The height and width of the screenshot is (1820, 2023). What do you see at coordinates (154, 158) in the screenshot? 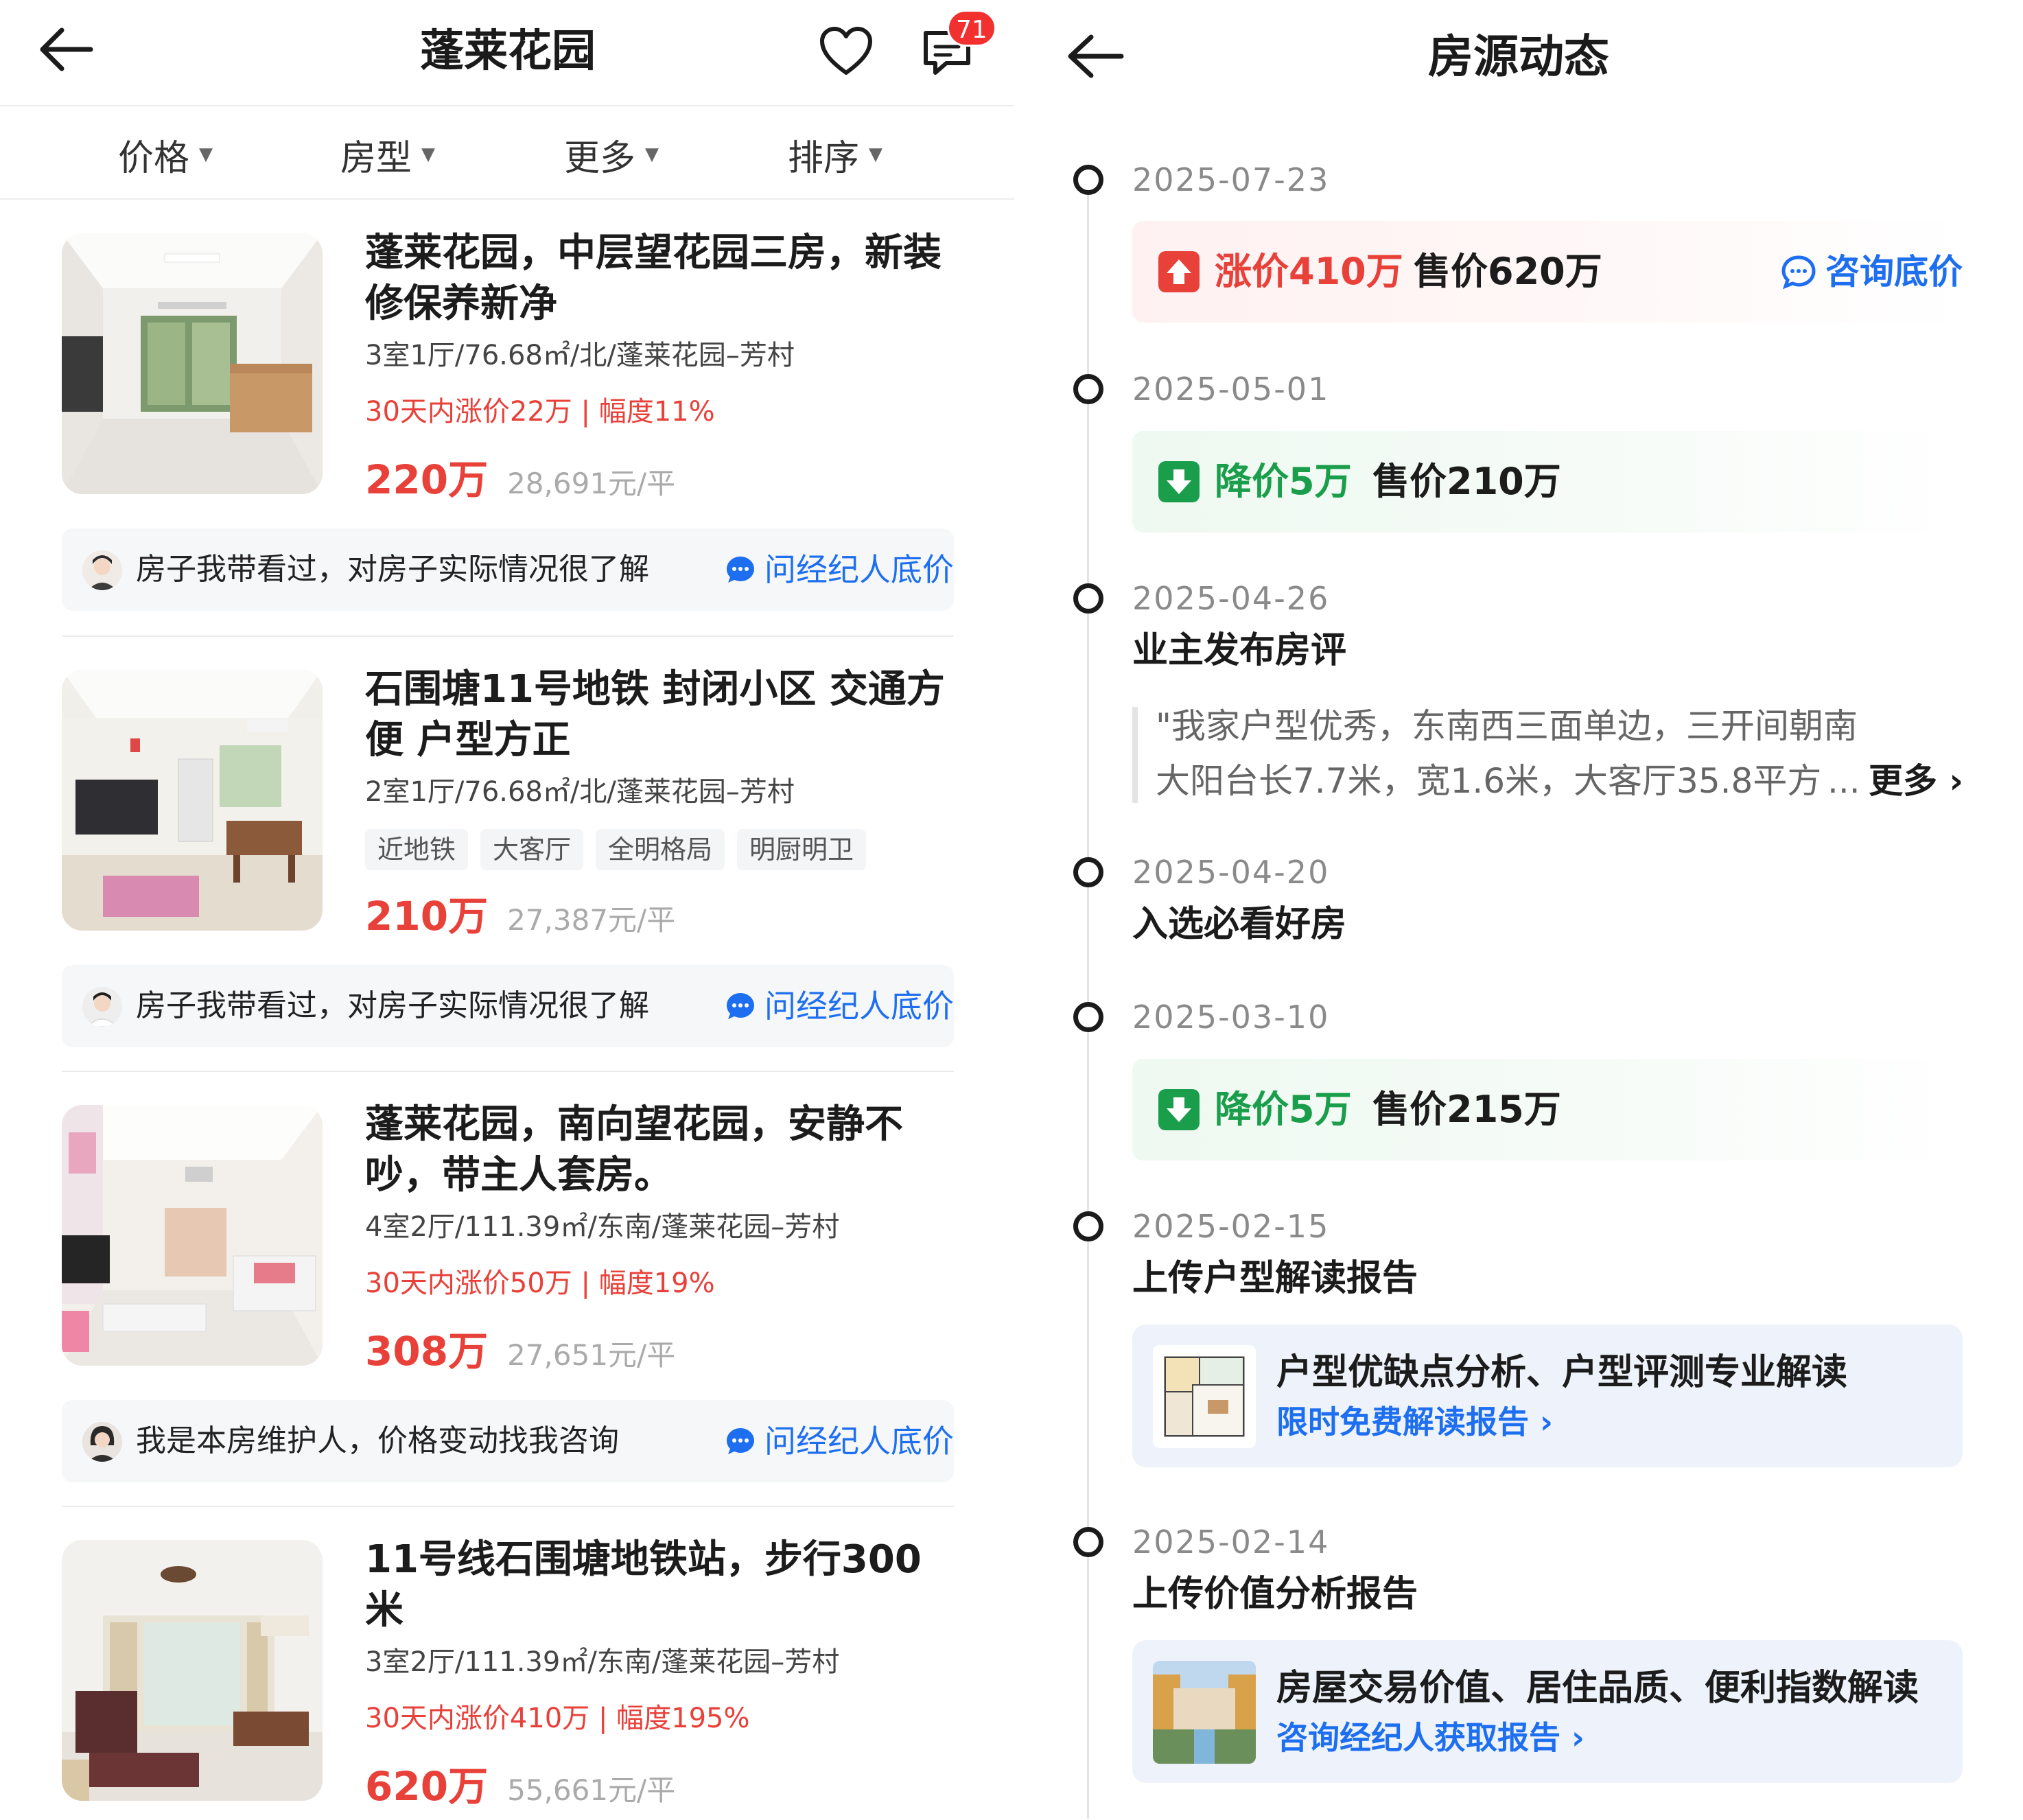
I see `filter-label: 价格` at bounding box center [154, 158].